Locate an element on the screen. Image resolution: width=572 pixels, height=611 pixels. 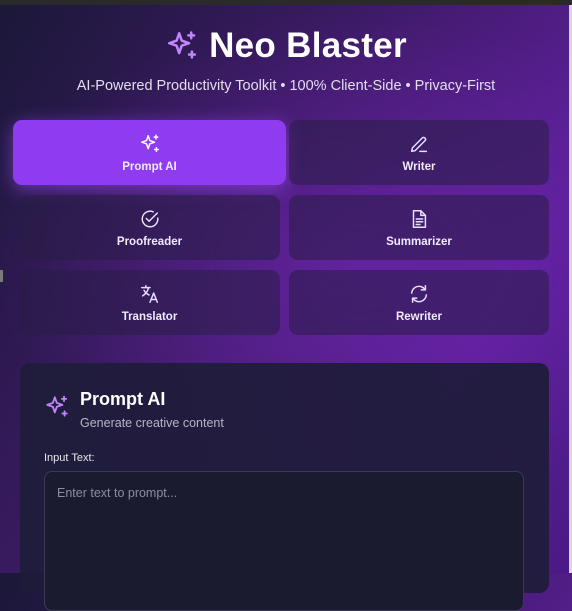
tool-summarizer: Summarizer is located at coordinates (419, 227).